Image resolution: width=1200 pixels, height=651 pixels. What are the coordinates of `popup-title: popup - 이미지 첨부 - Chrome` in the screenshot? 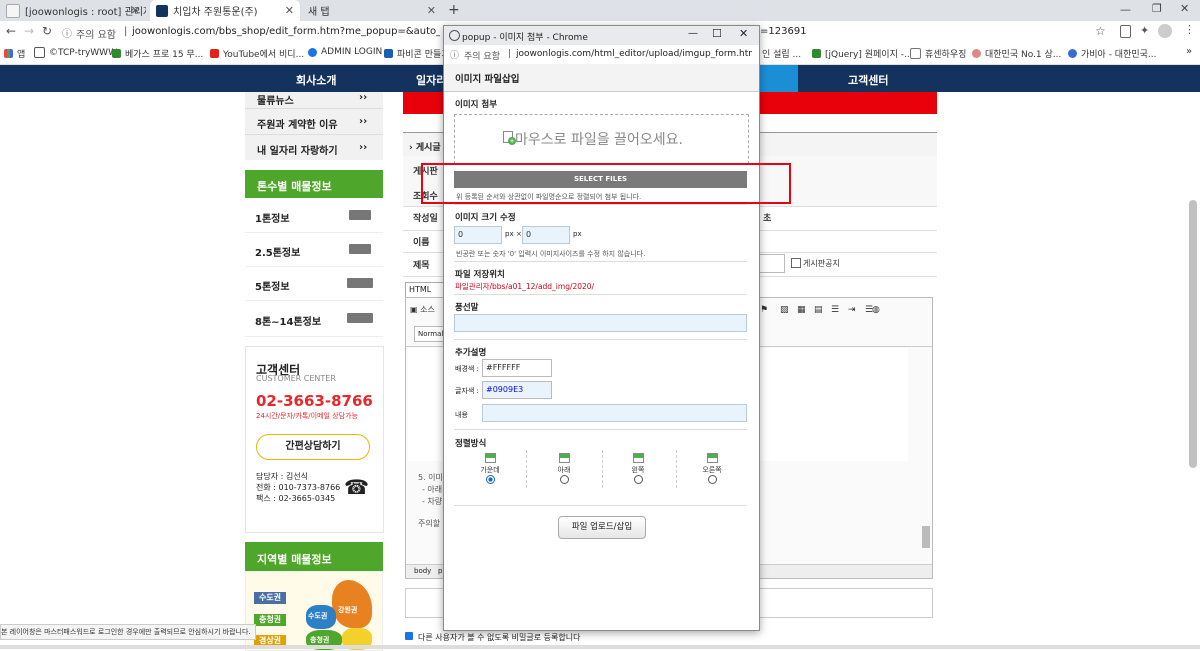 It's located at (525, 38).